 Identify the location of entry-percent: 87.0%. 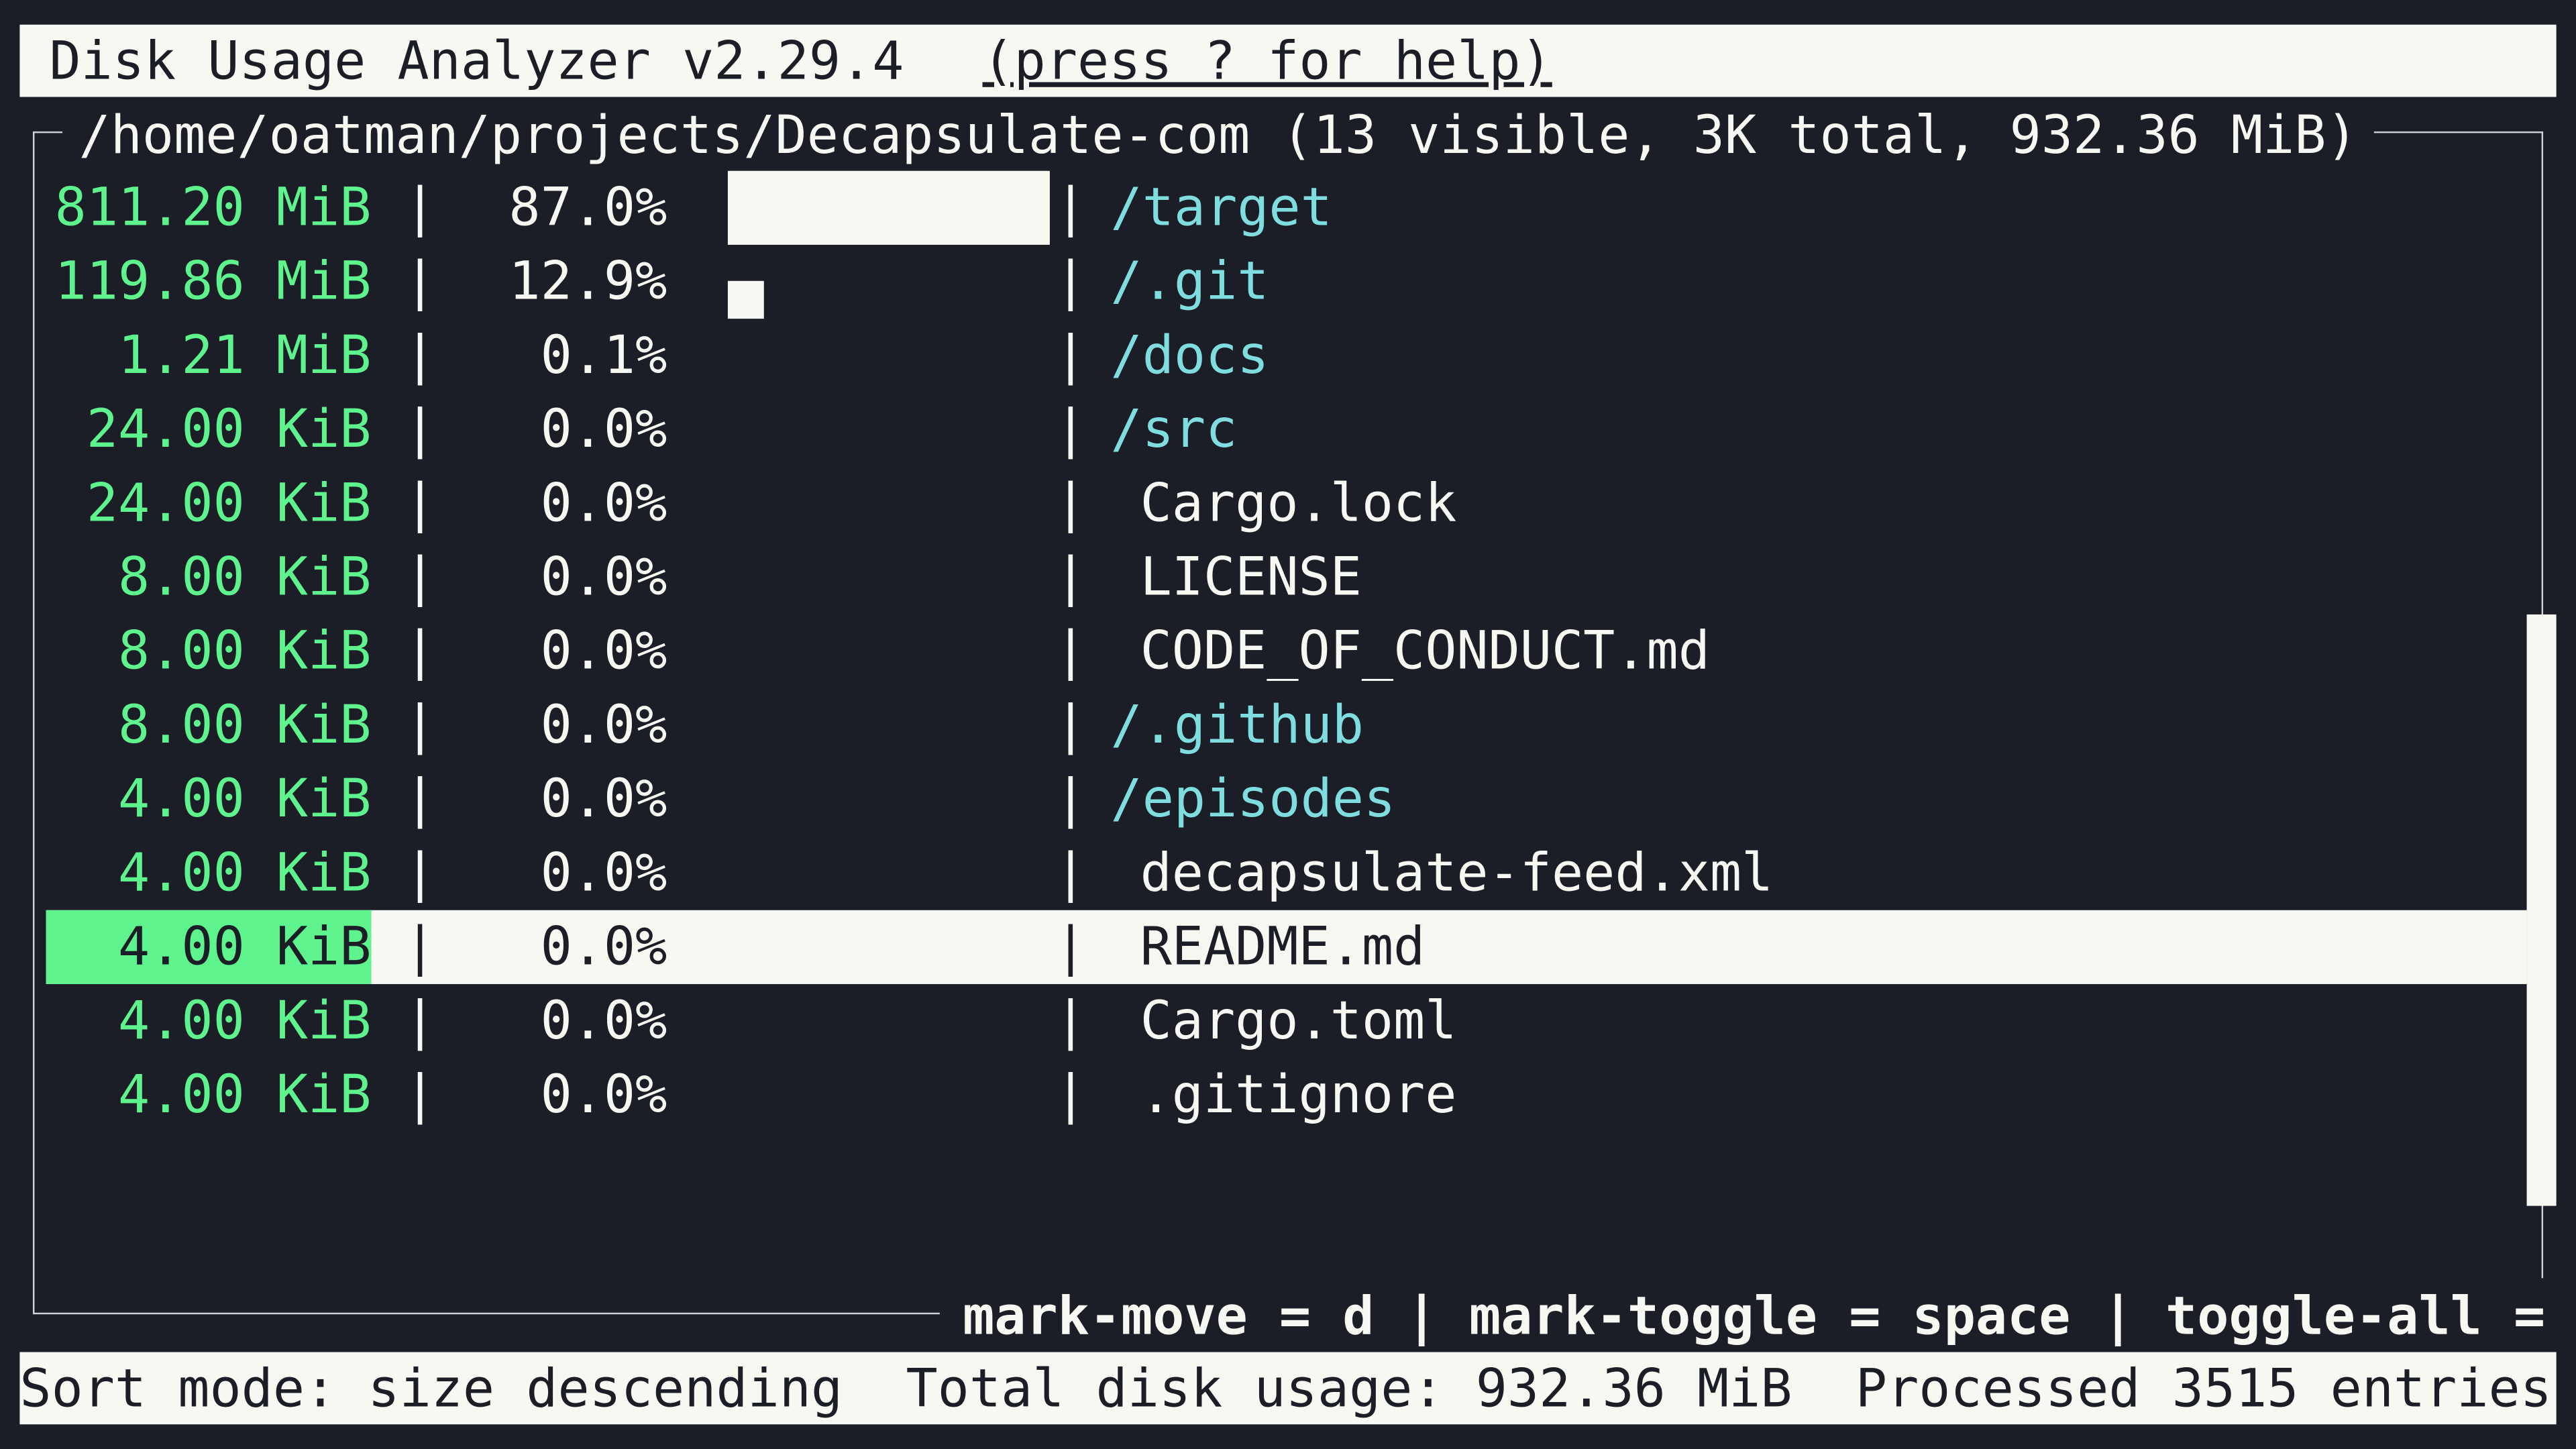
(587, 207).